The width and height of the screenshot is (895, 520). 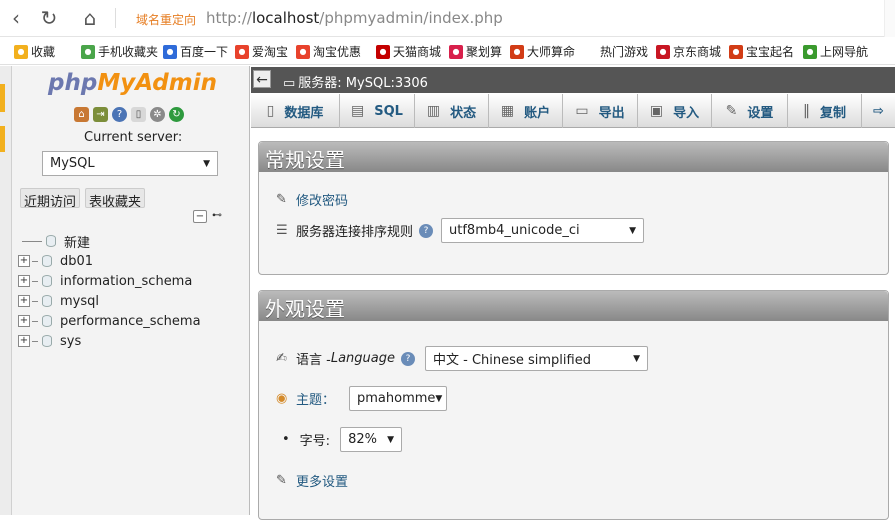 I want to click on theme-select: pmahomme ▼, so click(x=398, y=398).